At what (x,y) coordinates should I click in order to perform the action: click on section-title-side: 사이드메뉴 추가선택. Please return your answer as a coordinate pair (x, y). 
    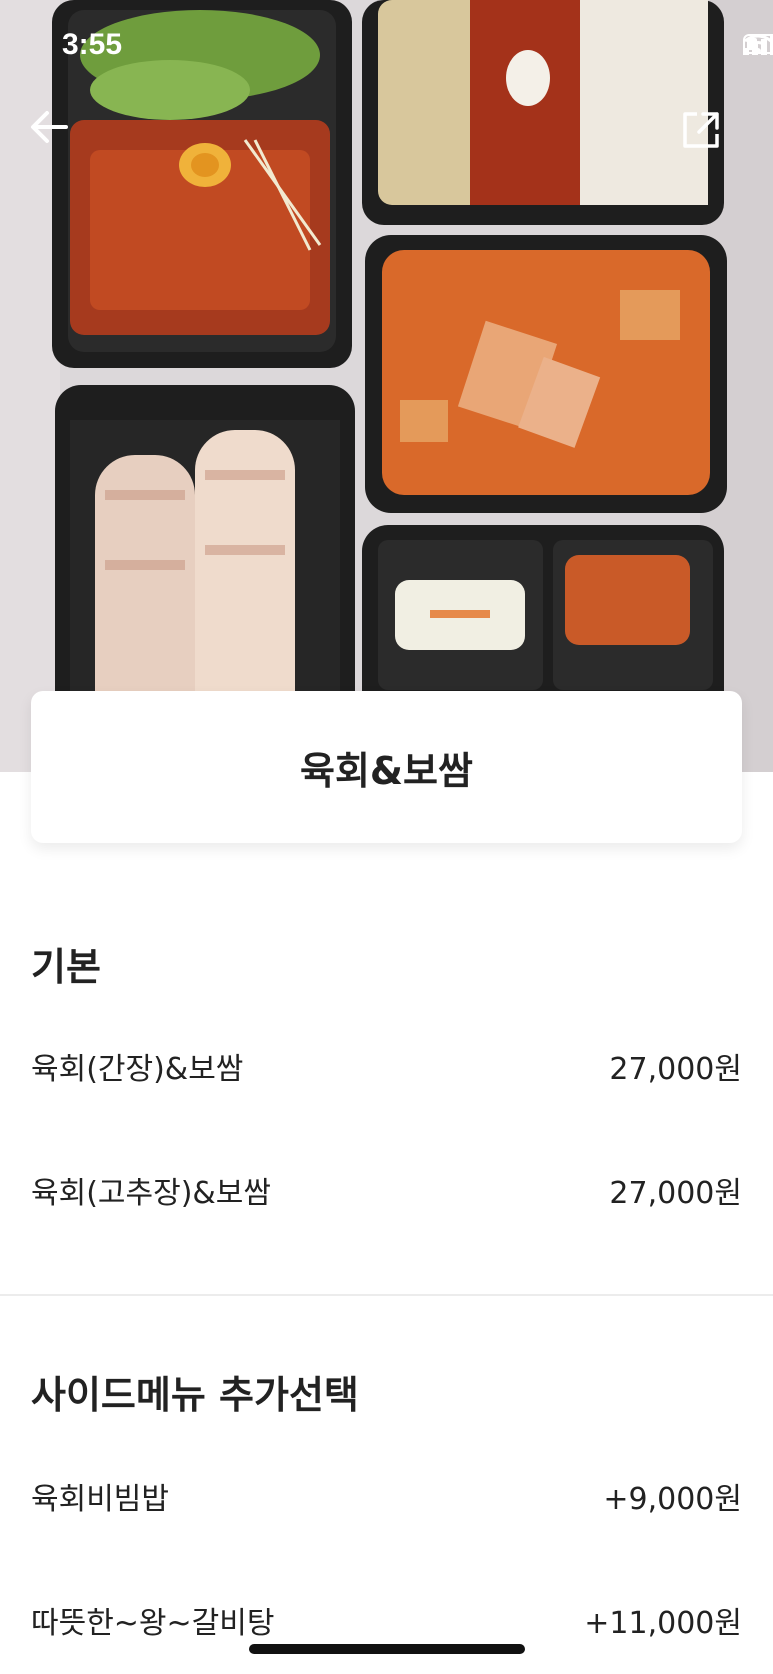
    Looking at the image, I should click on (195, 1395).